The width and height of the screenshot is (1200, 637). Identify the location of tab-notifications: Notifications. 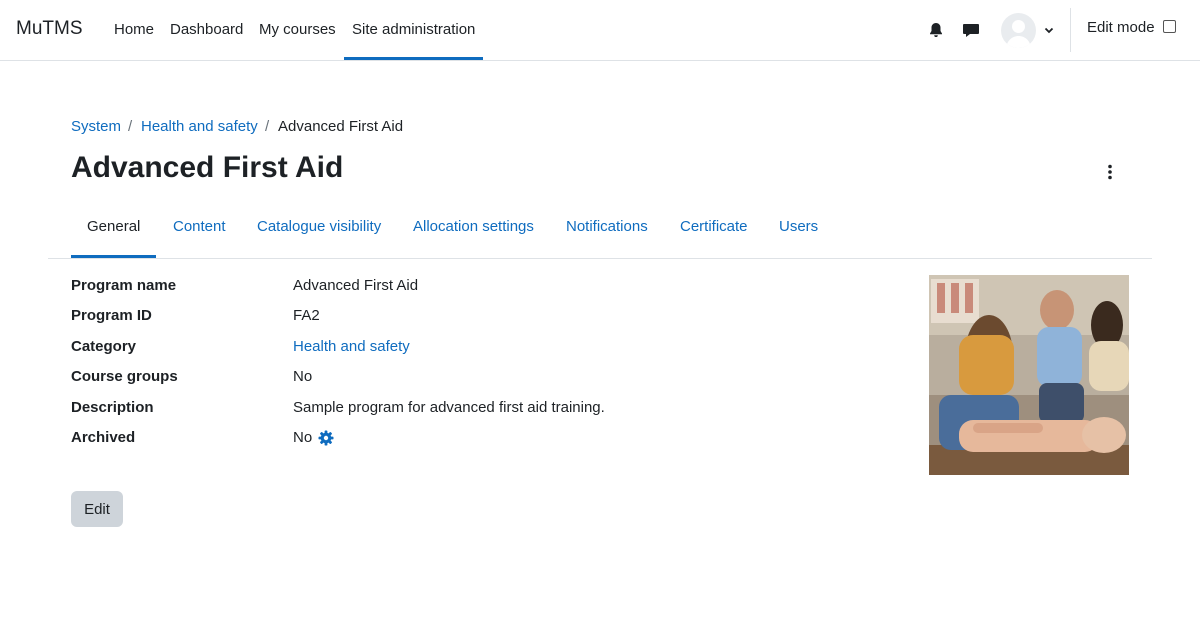
(607, 226).